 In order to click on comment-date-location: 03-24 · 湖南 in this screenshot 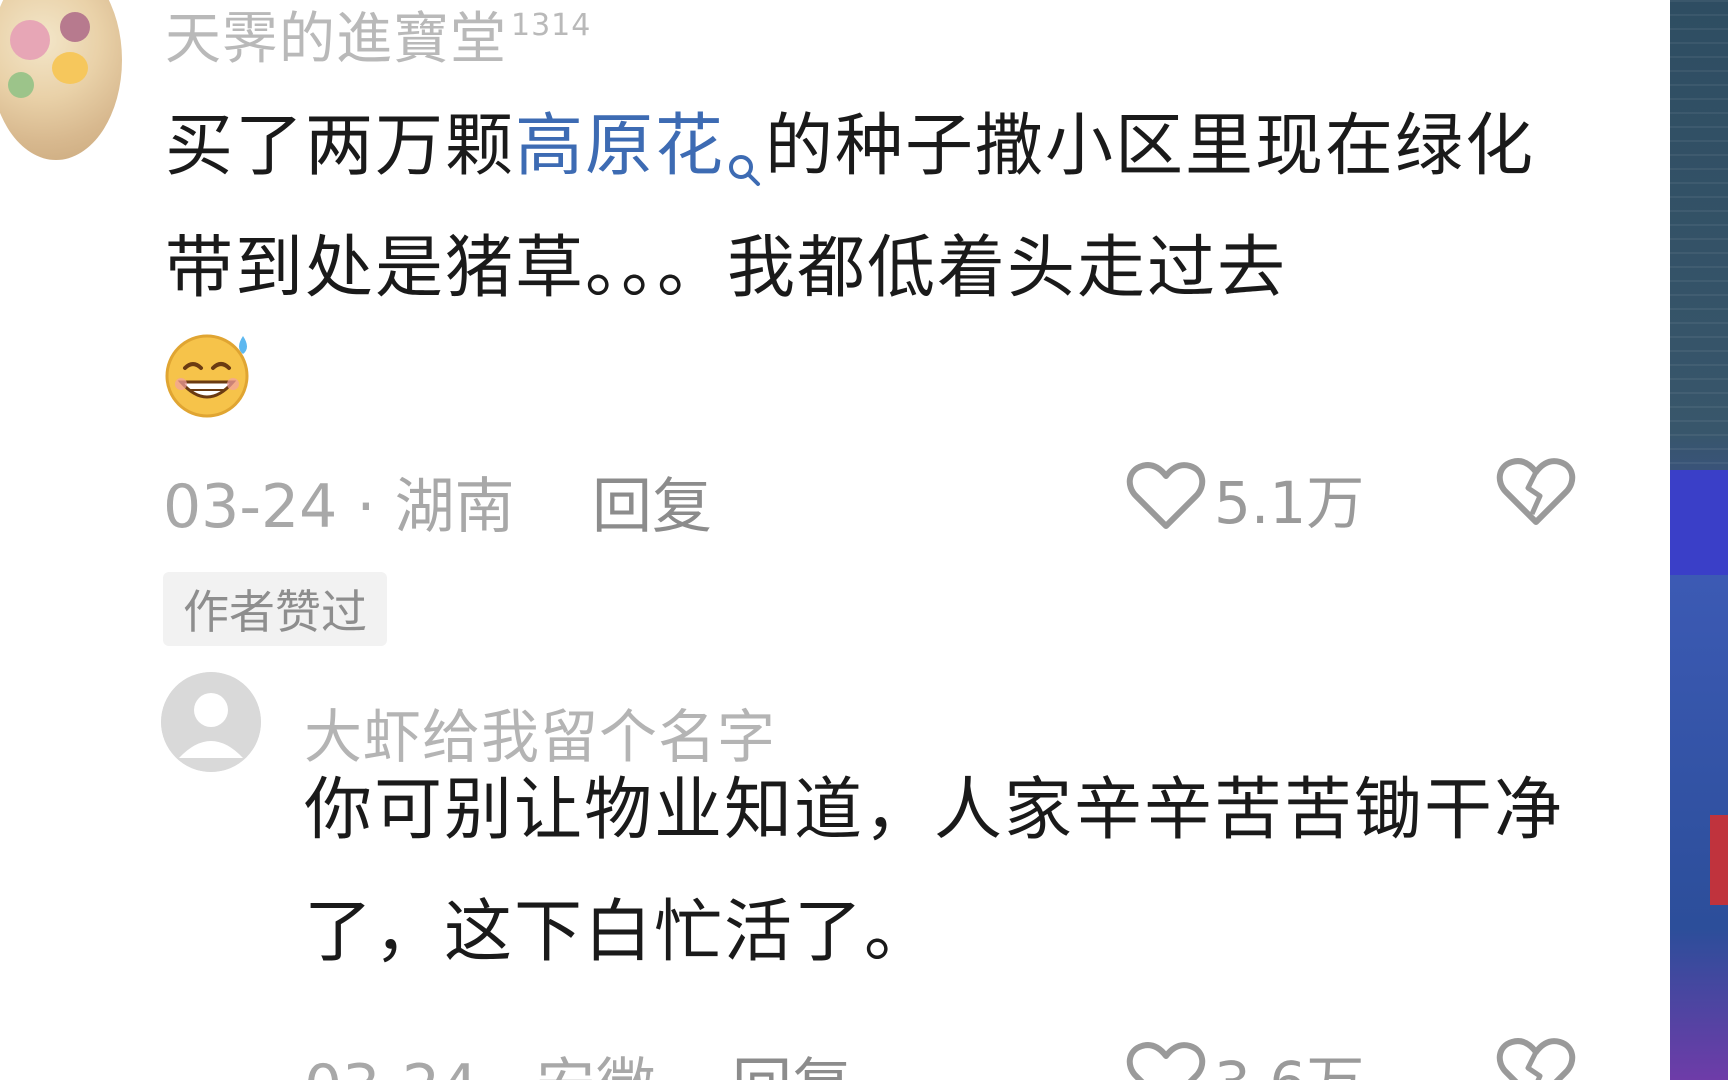, I will do `click(339, 507)`.